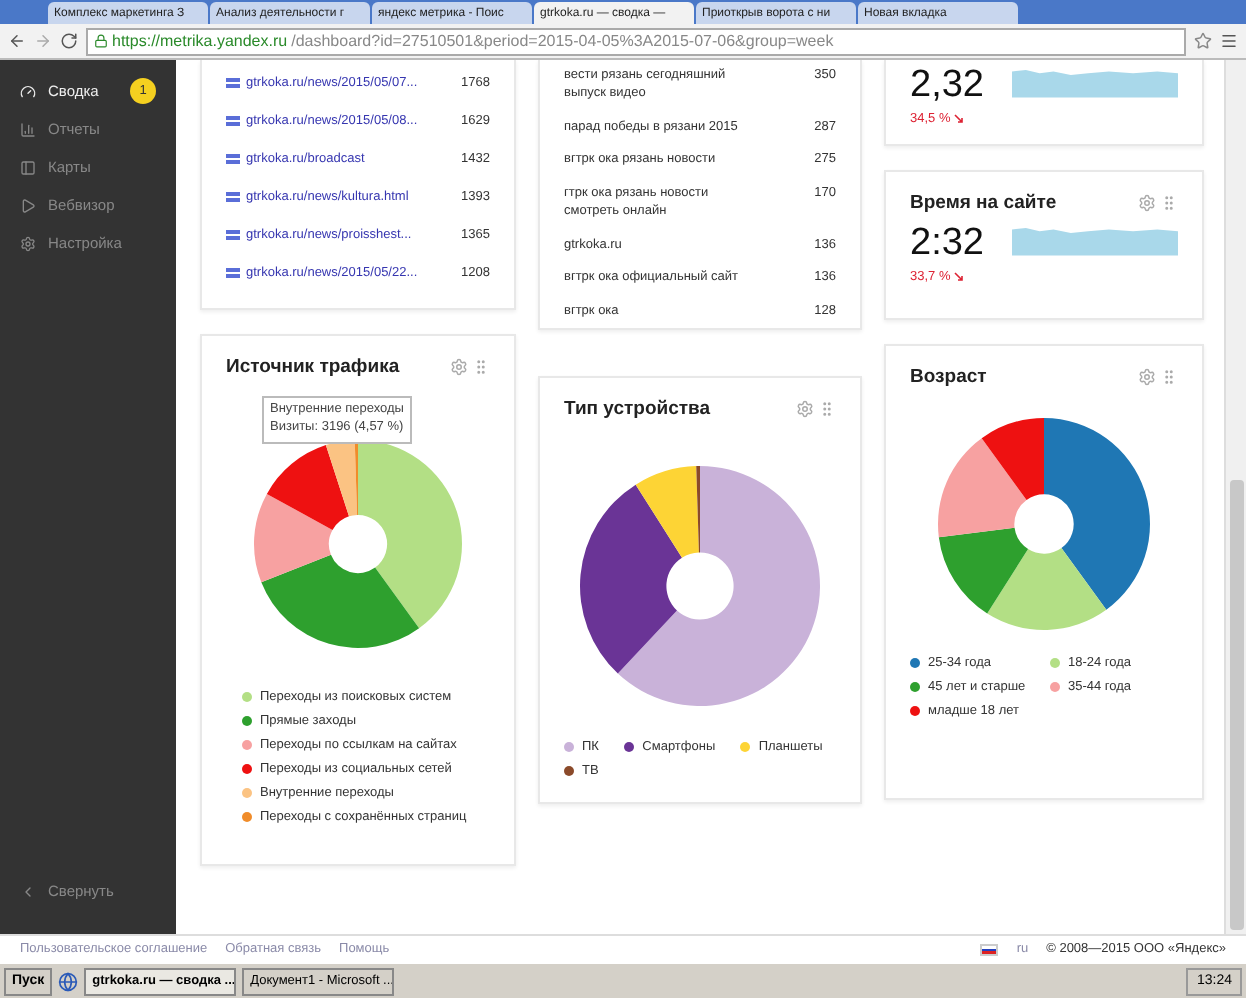 This screenshot has height=998, width=1246. I want to click on chevron-left-icon, so click(28, 891).